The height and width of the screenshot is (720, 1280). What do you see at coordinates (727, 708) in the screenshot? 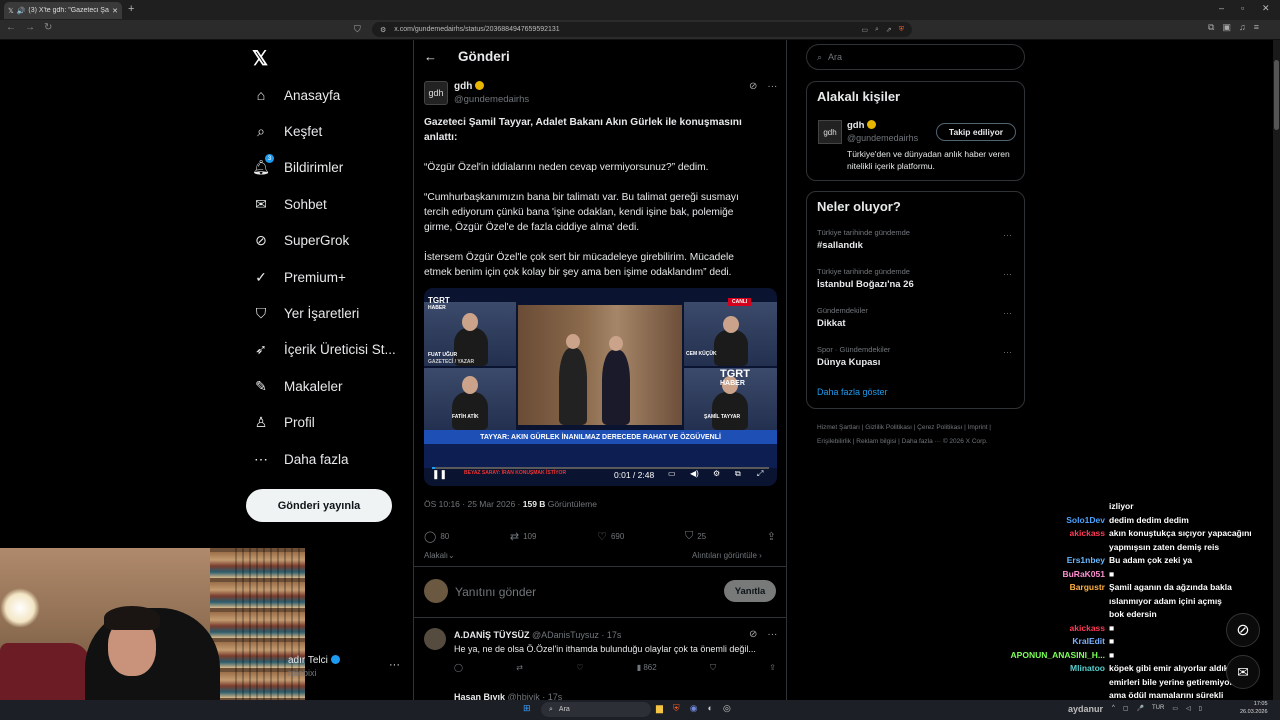
I see `obs-icon: ◎` at bounding box center [727, 708].